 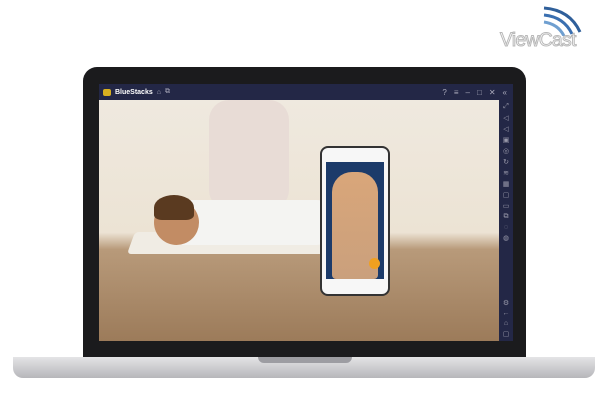 What do you see at coordinates (505, 129) in the screenshot?
I see `volume-down-icon: ◁` at bounding box center [505, 129].